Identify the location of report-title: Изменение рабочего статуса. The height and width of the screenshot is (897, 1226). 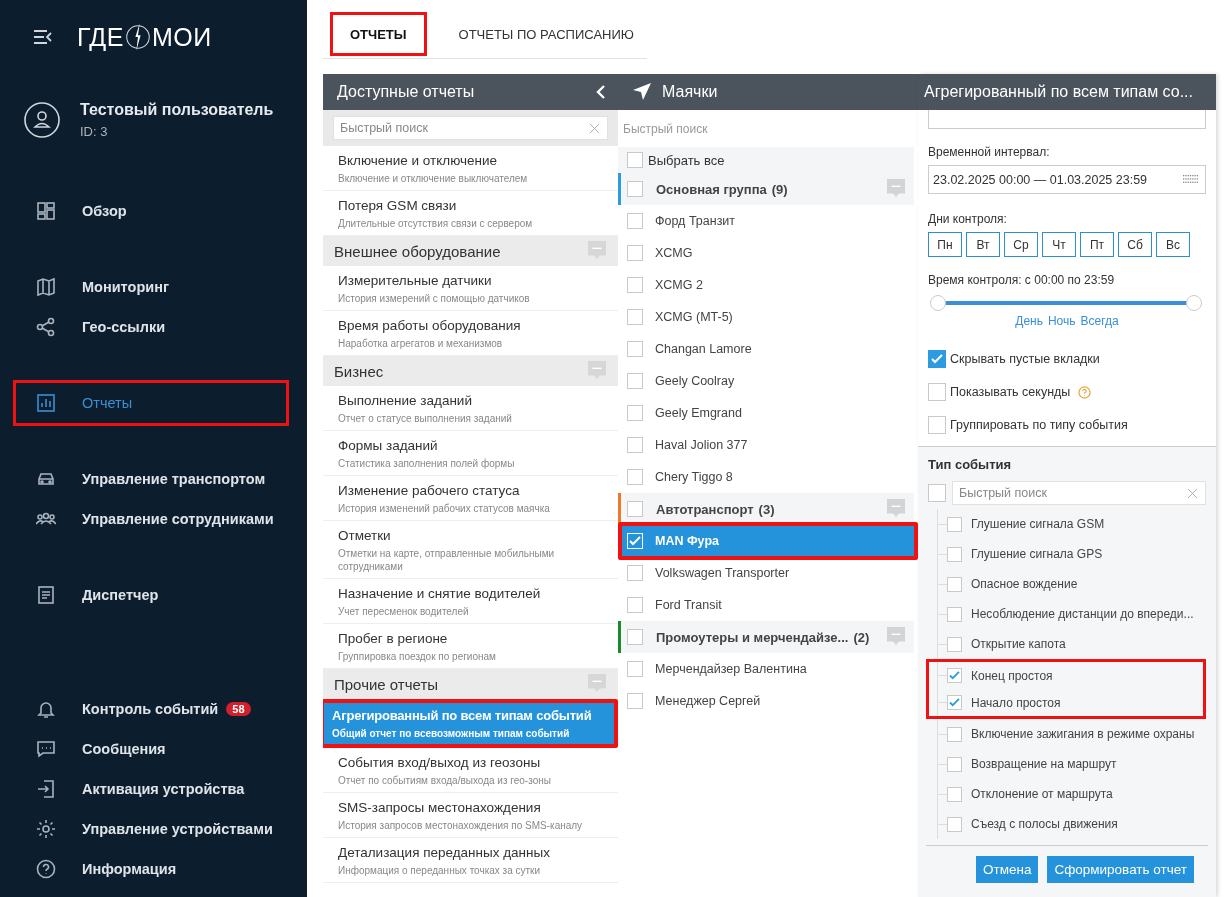
(429, 490).